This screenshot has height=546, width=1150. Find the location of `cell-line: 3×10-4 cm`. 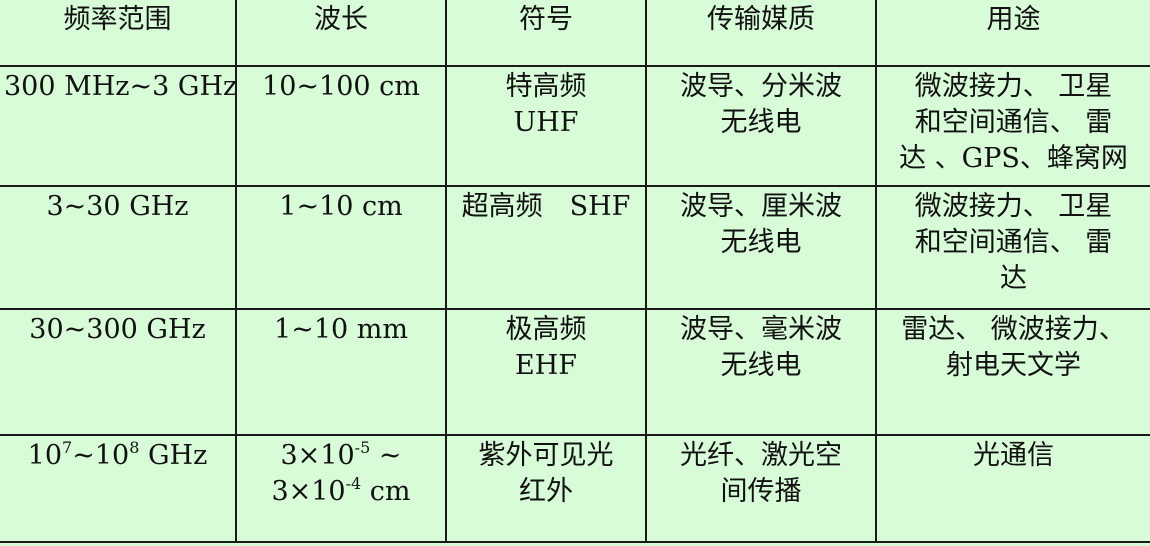

cell-line: 3×10-4 cm is located at coordinates (341, 492).